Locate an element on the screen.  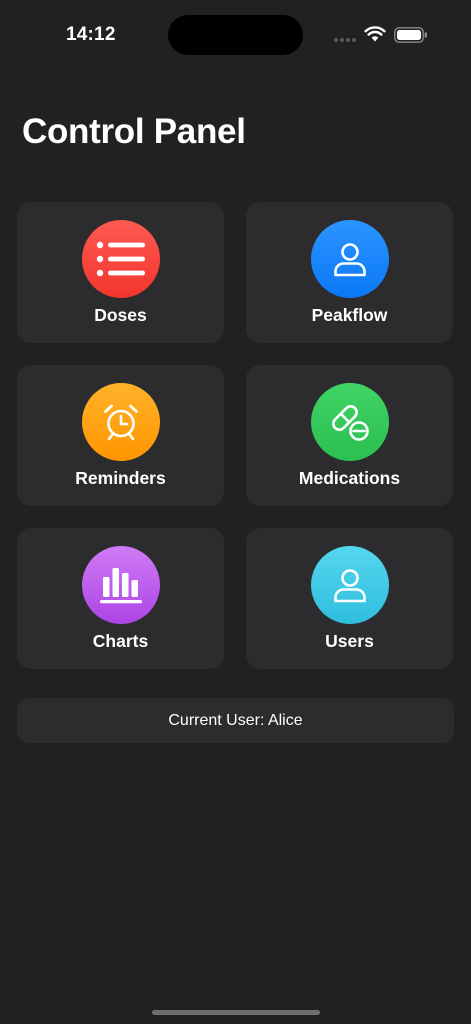
tile-users: Users is located at coordinates (349, 598).